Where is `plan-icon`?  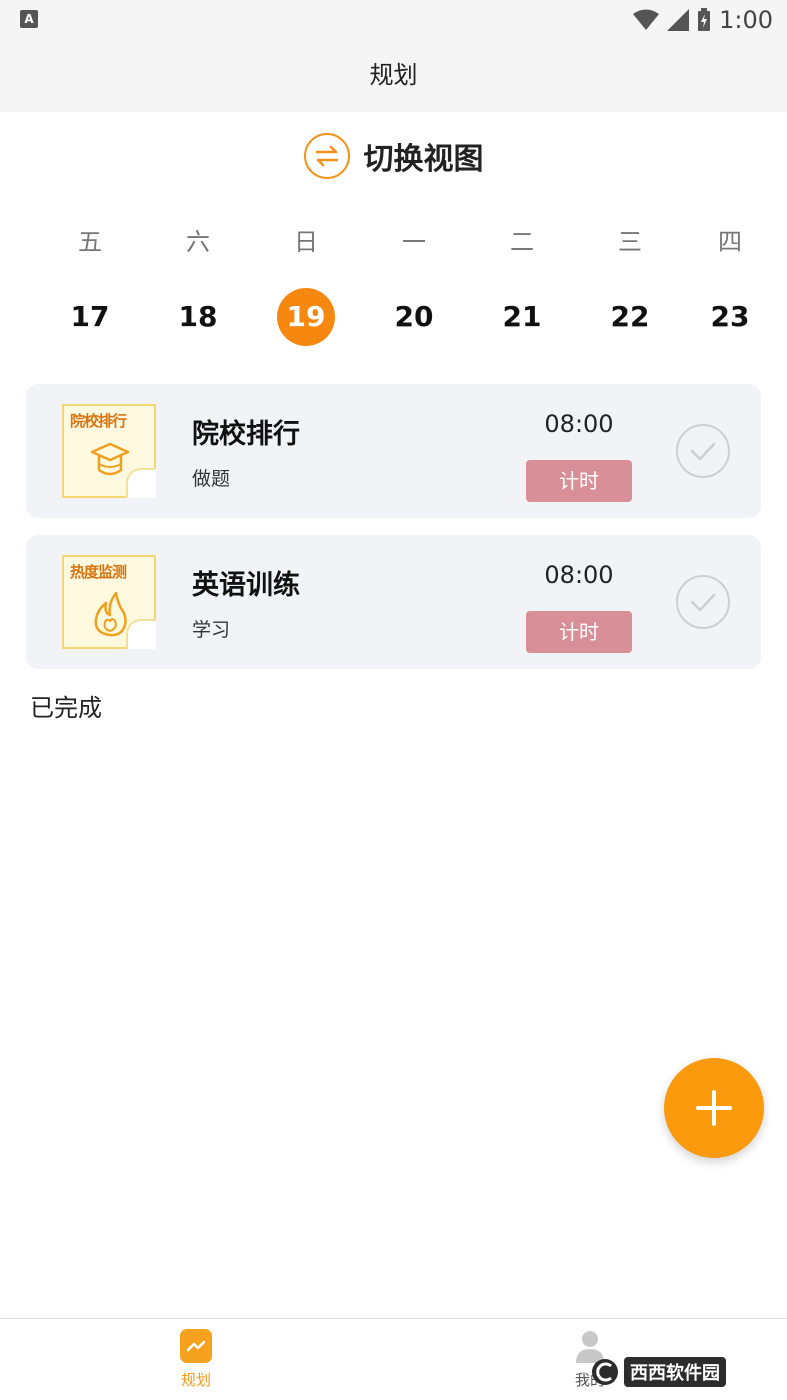 plan-icon is located at coordinates (196, 1346).